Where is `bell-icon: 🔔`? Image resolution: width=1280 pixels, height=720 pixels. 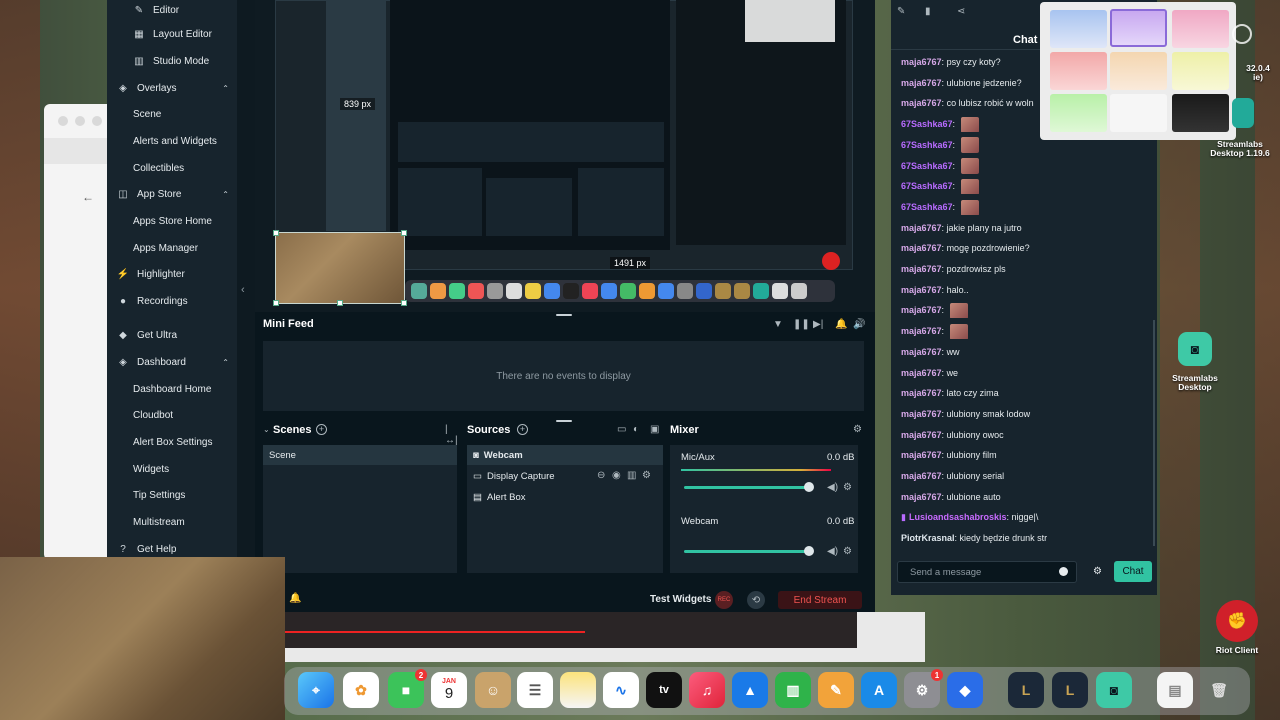 bell-icon: 🔔 is located at coordinates (295, 598).